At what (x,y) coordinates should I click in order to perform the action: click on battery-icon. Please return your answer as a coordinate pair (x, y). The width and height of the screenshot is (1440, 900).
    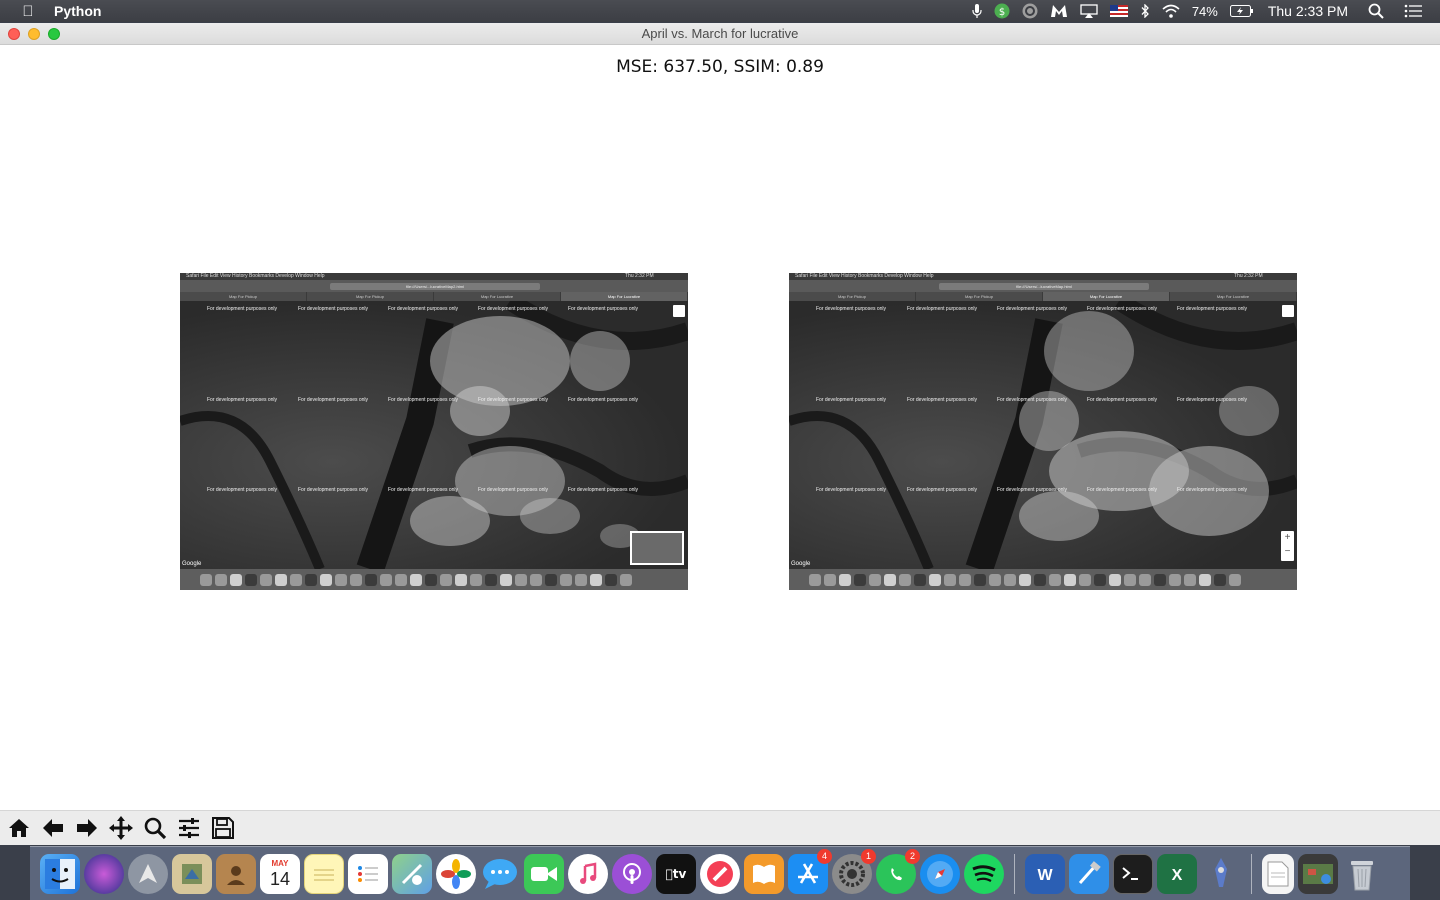
    Looking at the image, I should click on (1242, 11).